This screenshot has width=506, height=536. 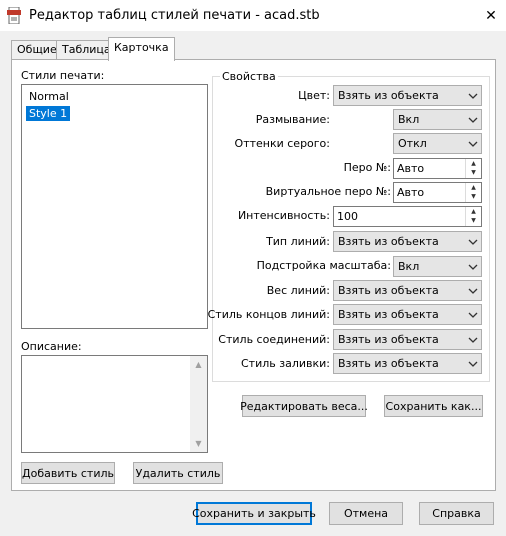 I want to click on list-item-style-1: Style 1, so click(x=48, y=113).